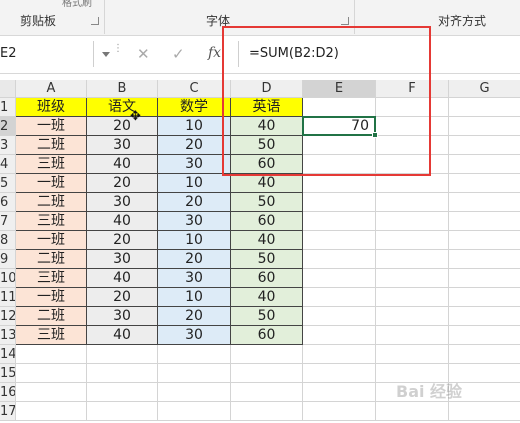 Image resolution: width=520 pixels, height=423 pixels. I want to click on cell-f17, so click(412, 411).